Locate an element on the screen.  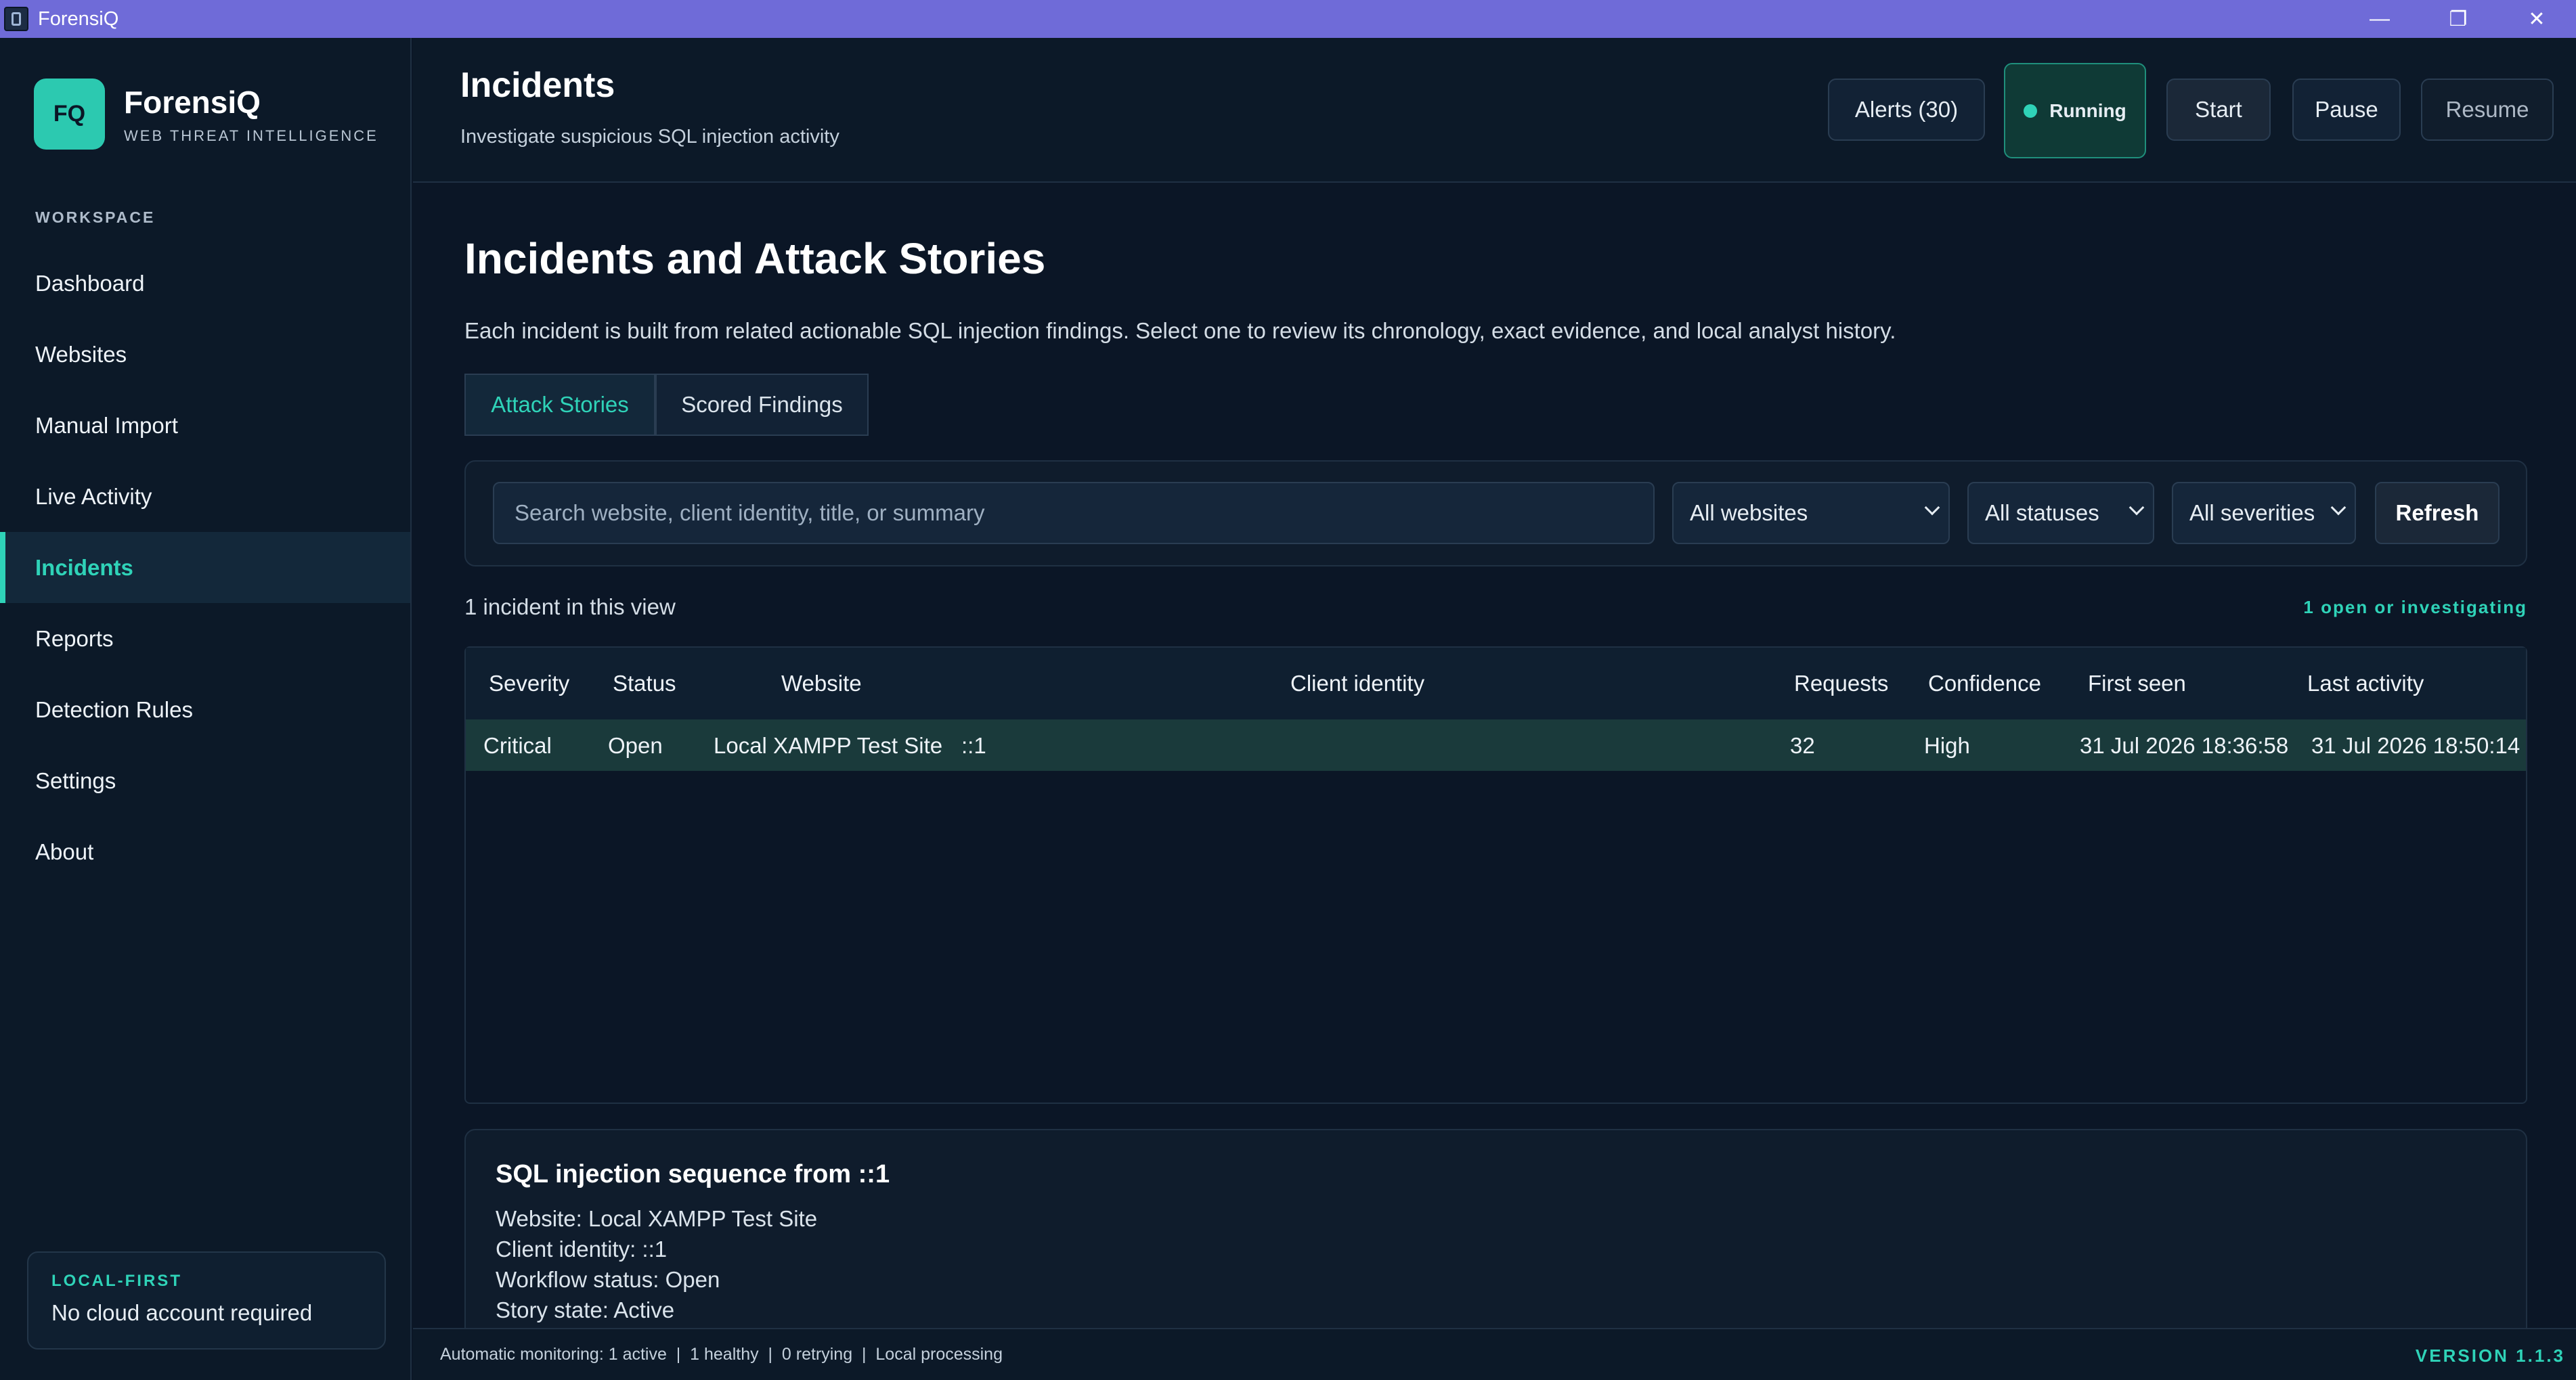
cell-severity: Critical is located at coordinates (517, 745).